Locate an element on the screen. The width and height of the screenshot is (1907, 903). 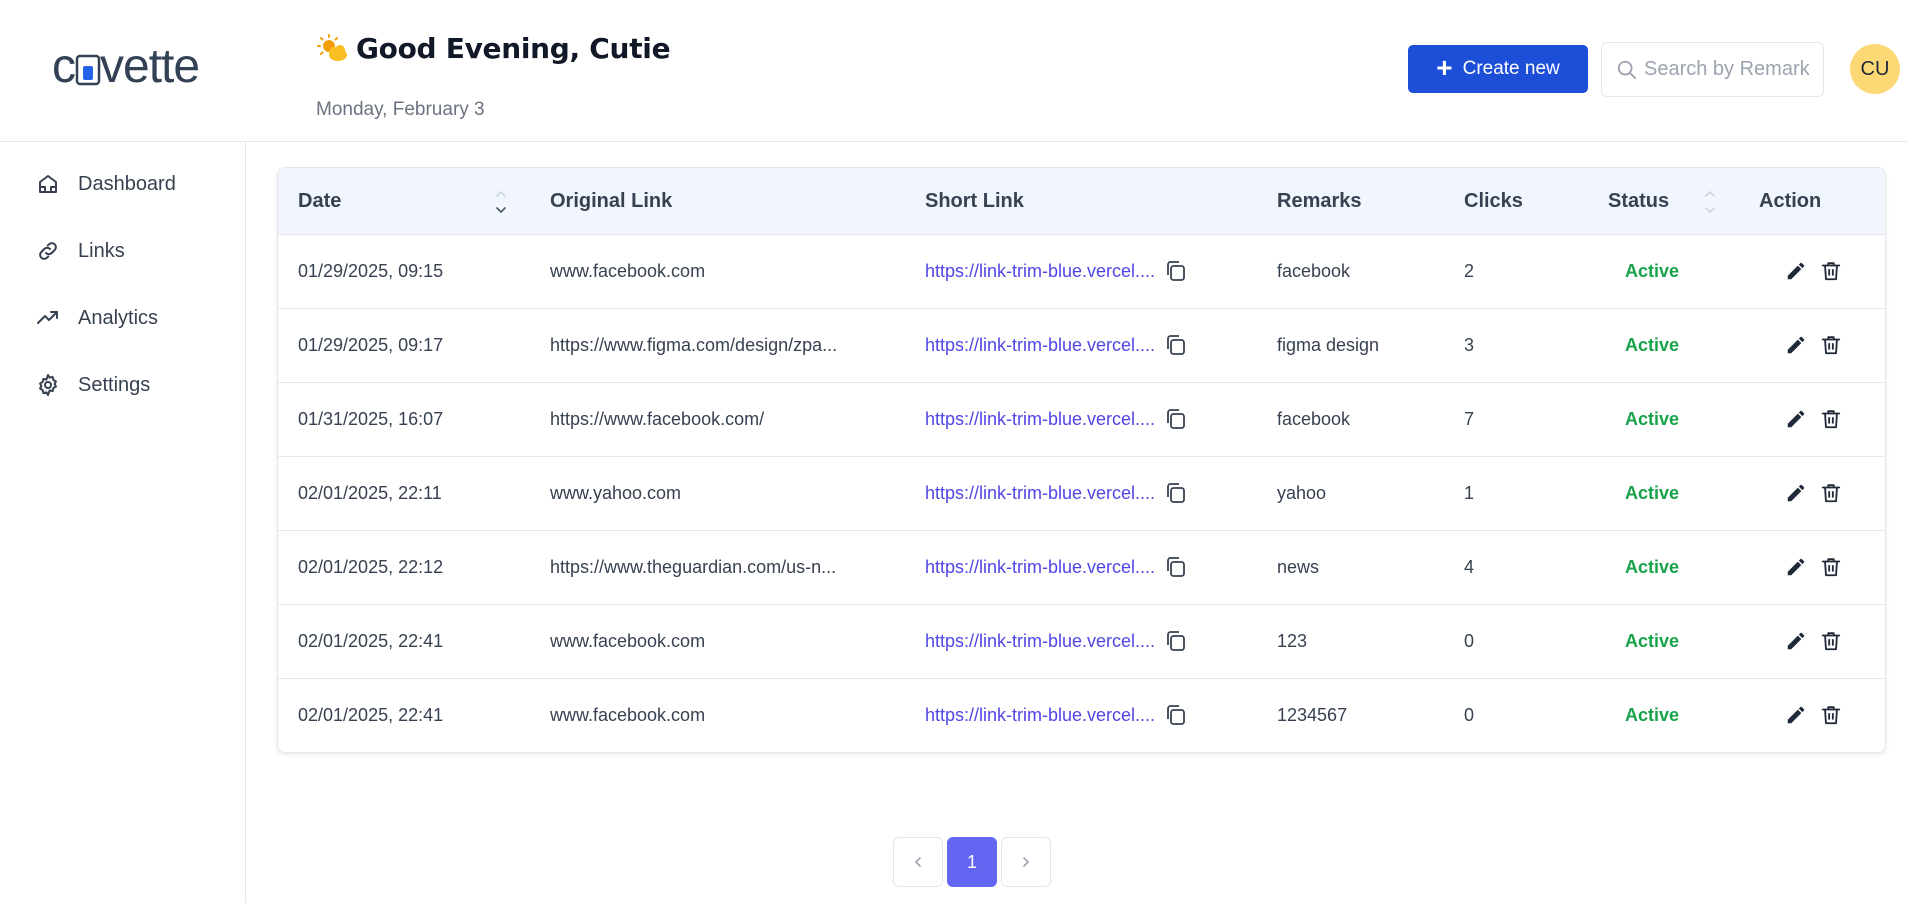
cell-date: 01/29/2025, 09:15 is located at coordinates (371, 271).